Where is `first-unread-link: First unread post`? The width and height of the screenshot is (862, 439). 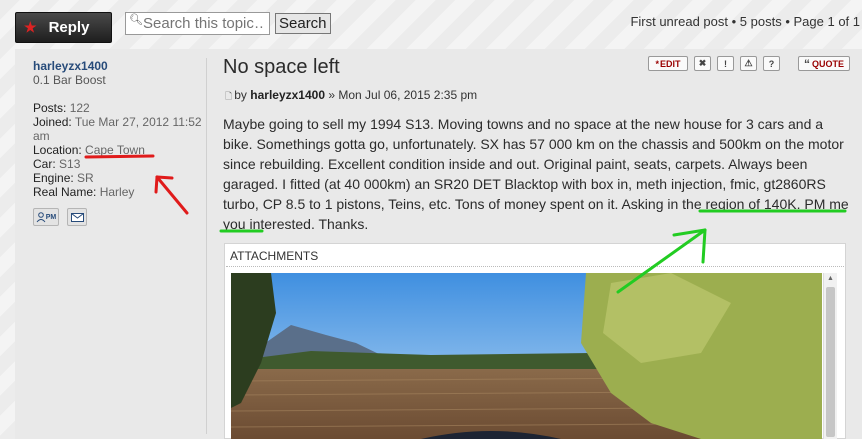
first-unread-link: First unread post is located at coordinates (679, 21).